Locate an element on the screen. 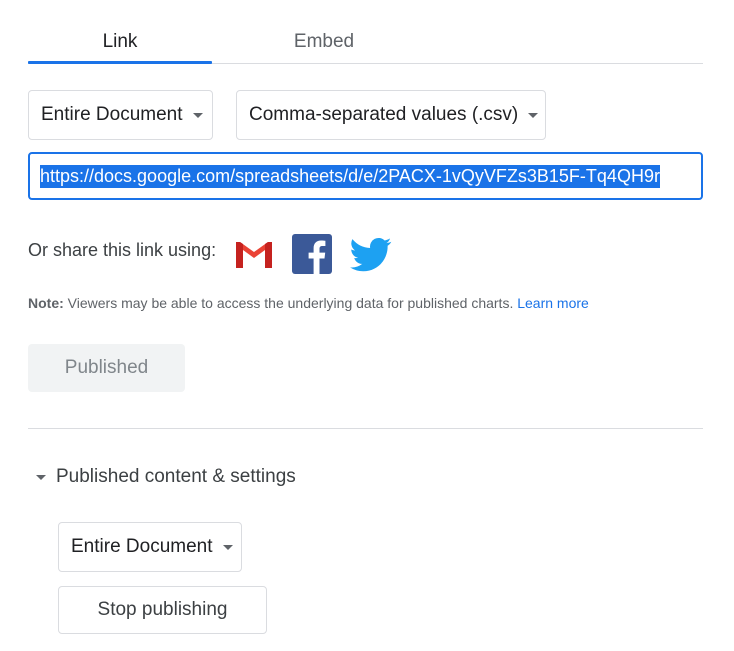 The height and width of the screenshot is (651, 734). tab-bar: Link Embed is located at coordinates (365, 43).